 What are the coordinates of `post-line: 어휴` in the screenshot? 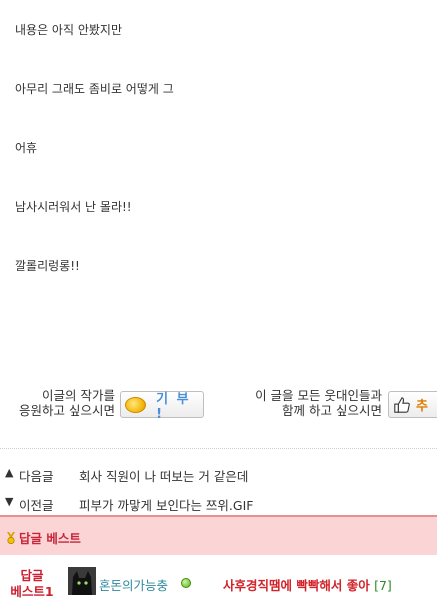 It's located at (26, 148).